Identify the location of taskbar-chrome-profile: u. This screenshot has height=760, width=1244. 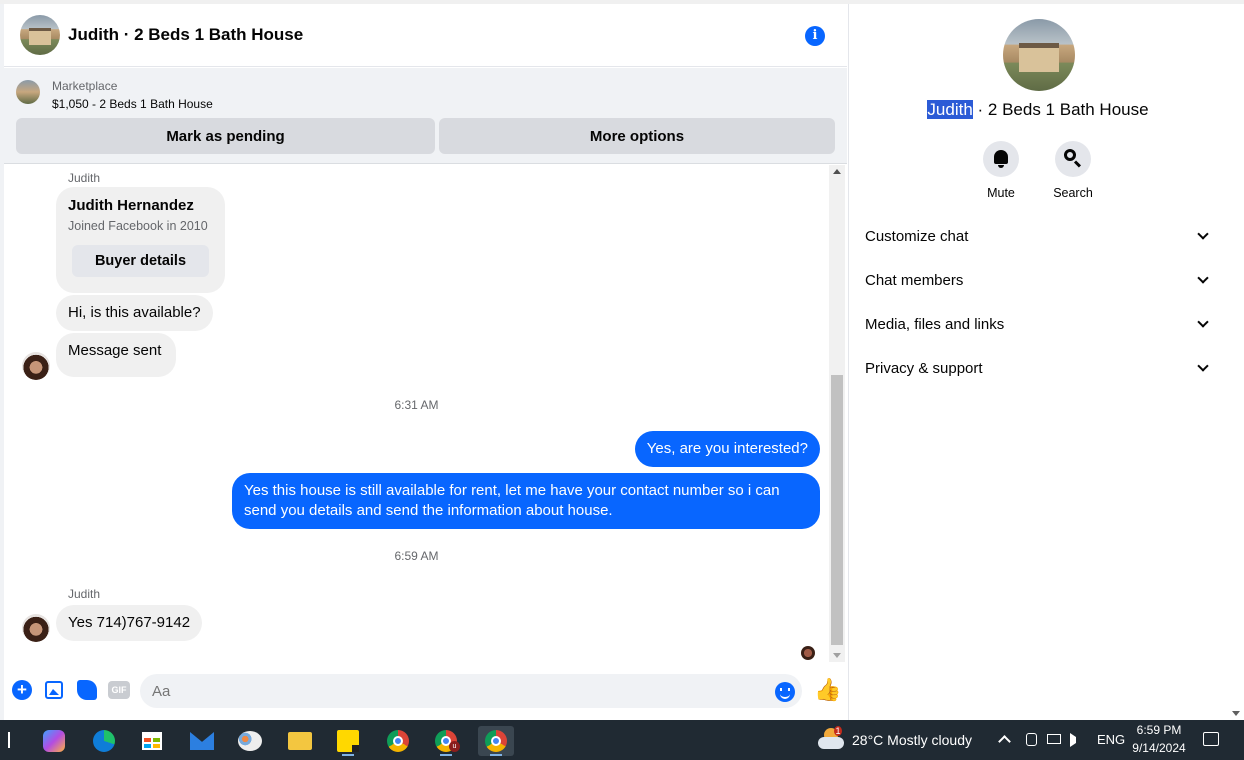
(446, 741).